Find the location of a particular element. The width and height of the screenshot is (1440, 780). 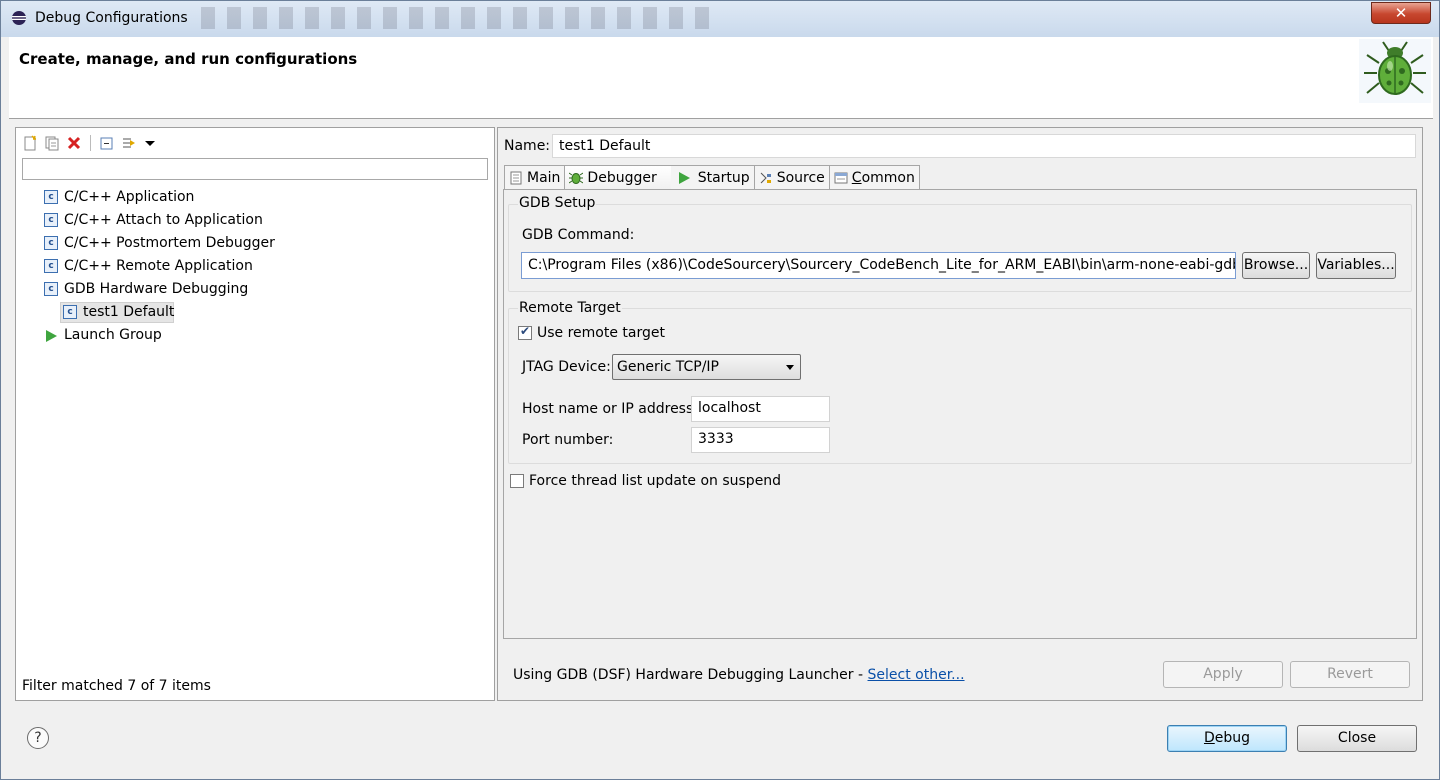

tree-item-label: GDB Hardware Debugging is located at coordinates (156, 289).